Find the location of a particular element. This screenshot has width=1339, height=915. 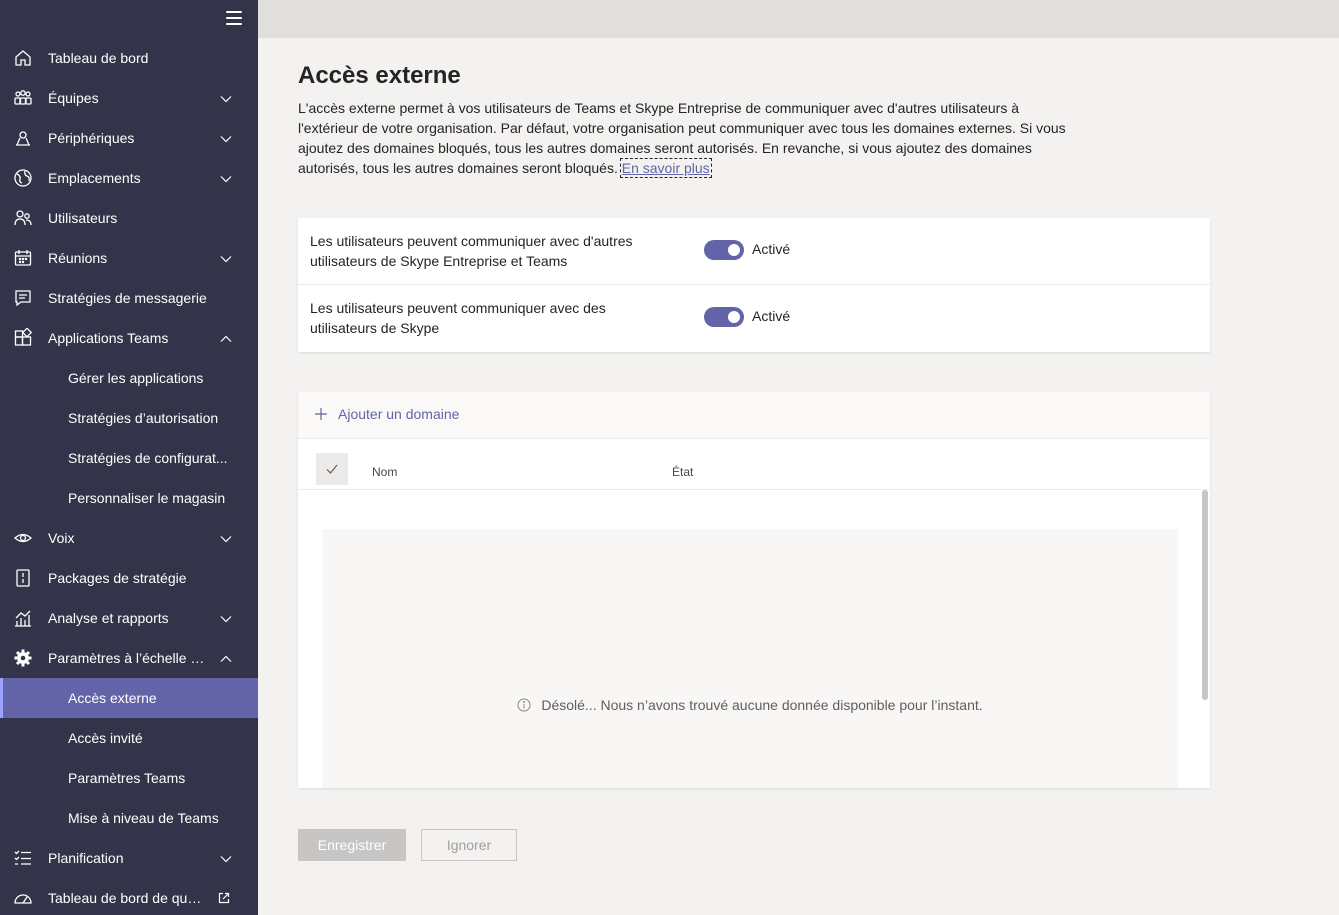

hamburger-menu-icon is located at coordinates (234, 18).